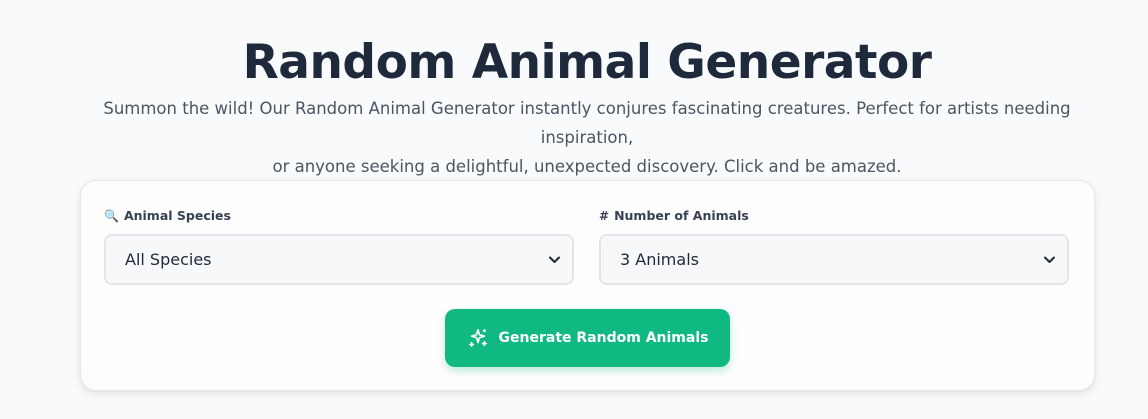 Image resolution: width=1148 pixels, height=419 pixels. I want to click on count-select: 3 Animals, so click(834, 259).